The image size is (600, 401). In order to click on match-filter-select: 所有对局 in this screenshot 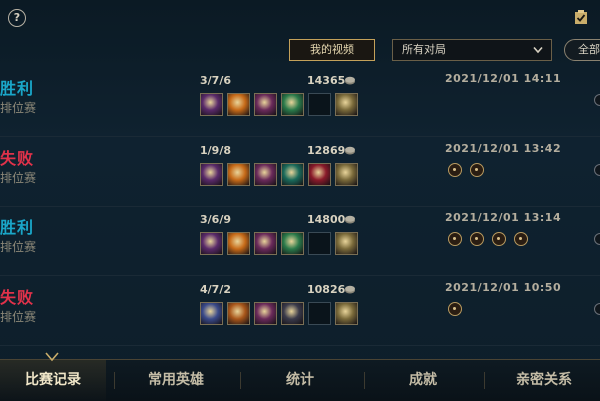, I will do `click(472, 50)`.